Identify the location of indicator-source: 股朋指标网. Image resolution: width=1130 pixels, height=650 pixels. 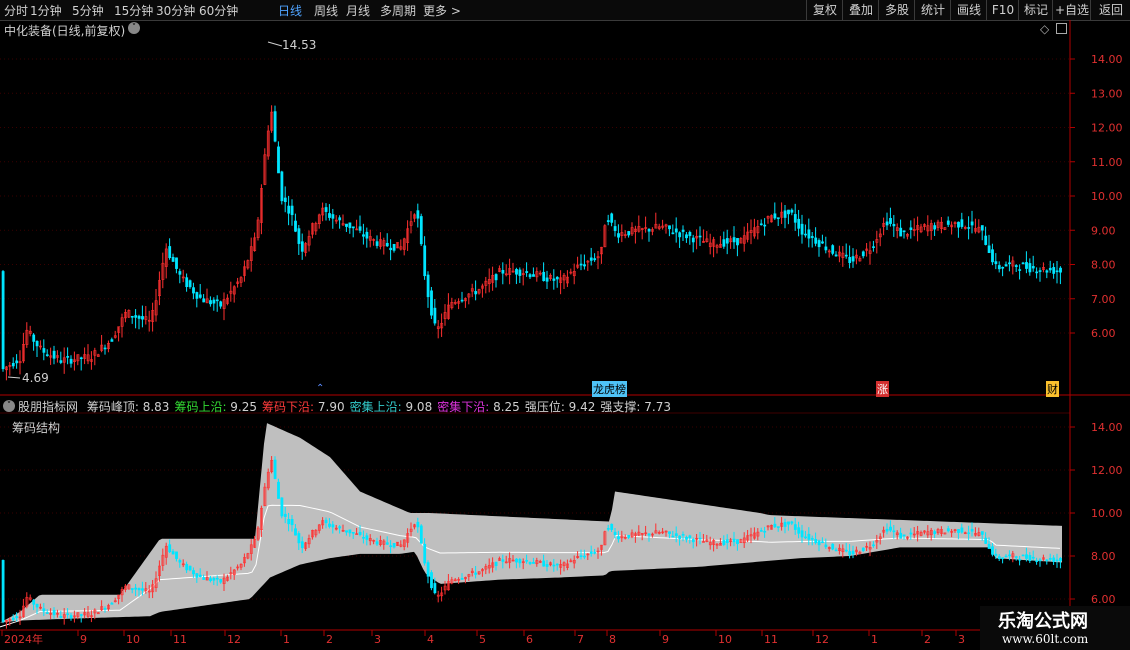
(48, 407).